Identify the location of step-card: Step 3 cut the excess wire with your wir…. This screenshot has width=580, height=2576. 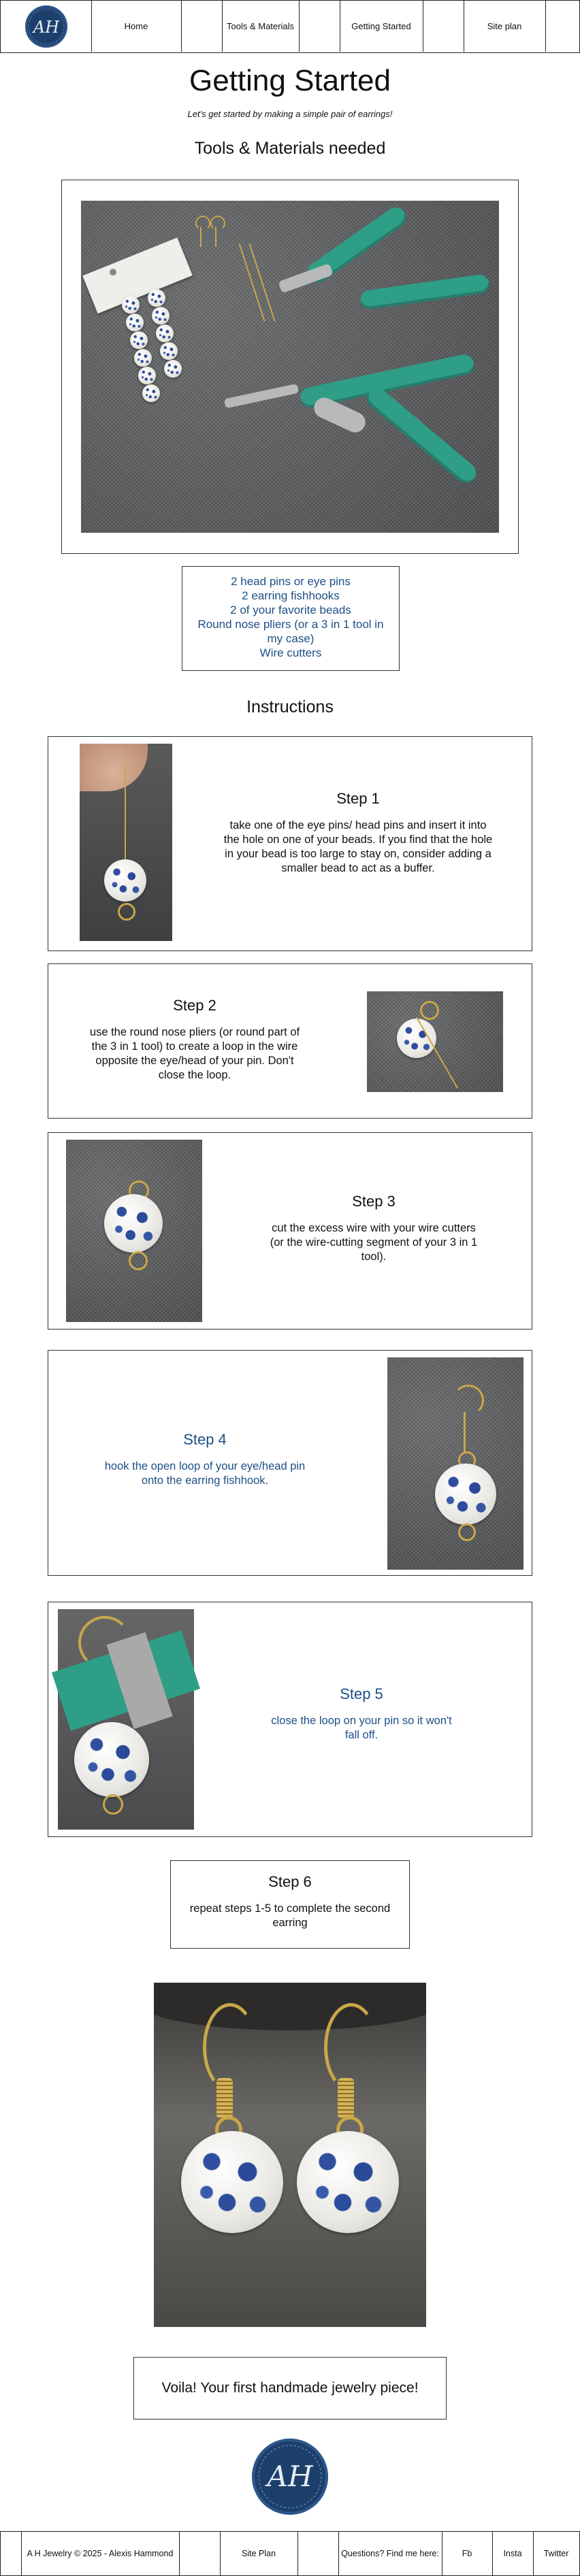
(290, 1231).